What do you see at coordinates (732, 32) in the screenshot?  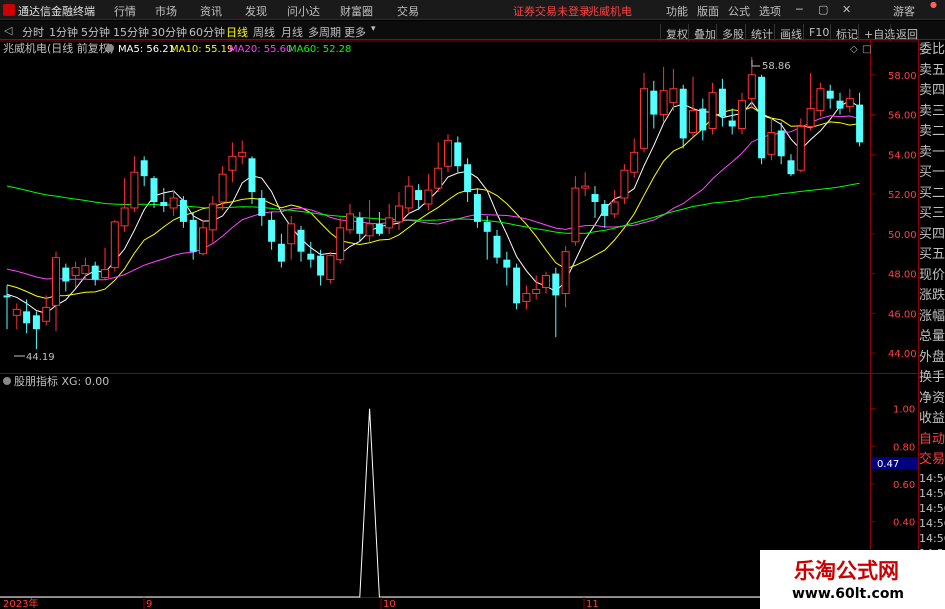 I see `multi-stock-button: 多股` at bounding box center [732, 32].